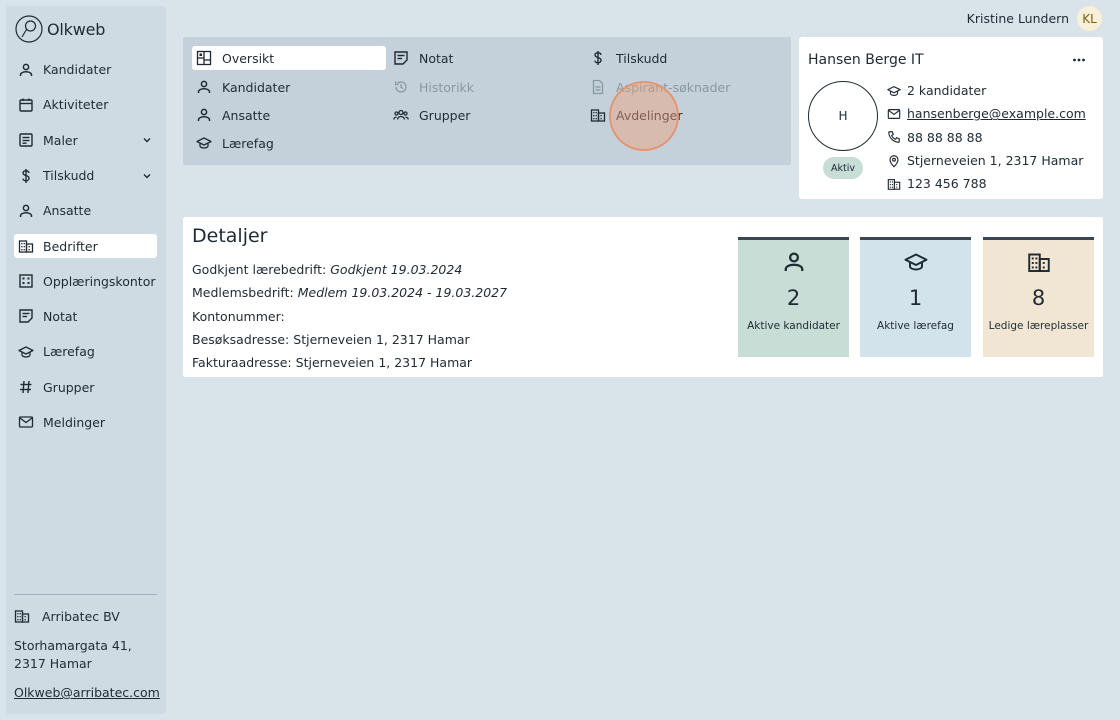  Describe the element at coordinates (60, 140) in the screenshot. I see `sidebar-item-label: Maler` at that location.